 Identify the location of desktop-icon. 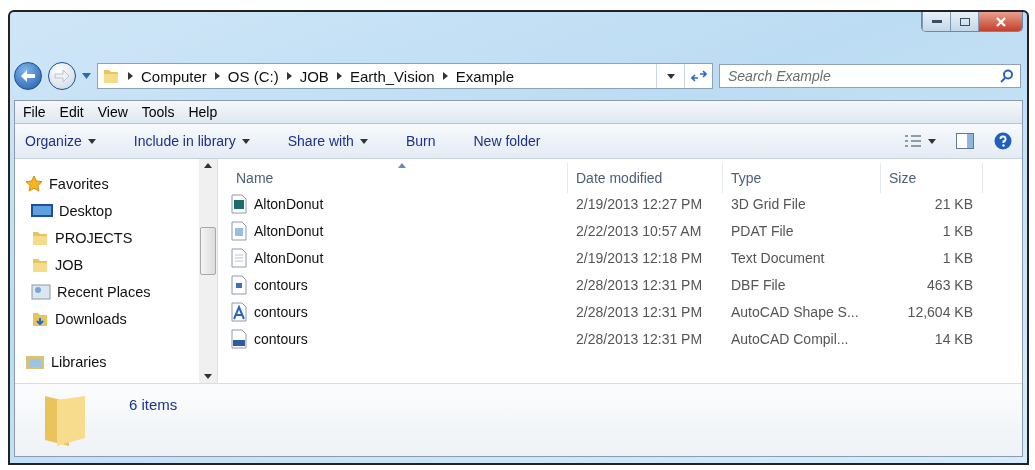
(42, 211).